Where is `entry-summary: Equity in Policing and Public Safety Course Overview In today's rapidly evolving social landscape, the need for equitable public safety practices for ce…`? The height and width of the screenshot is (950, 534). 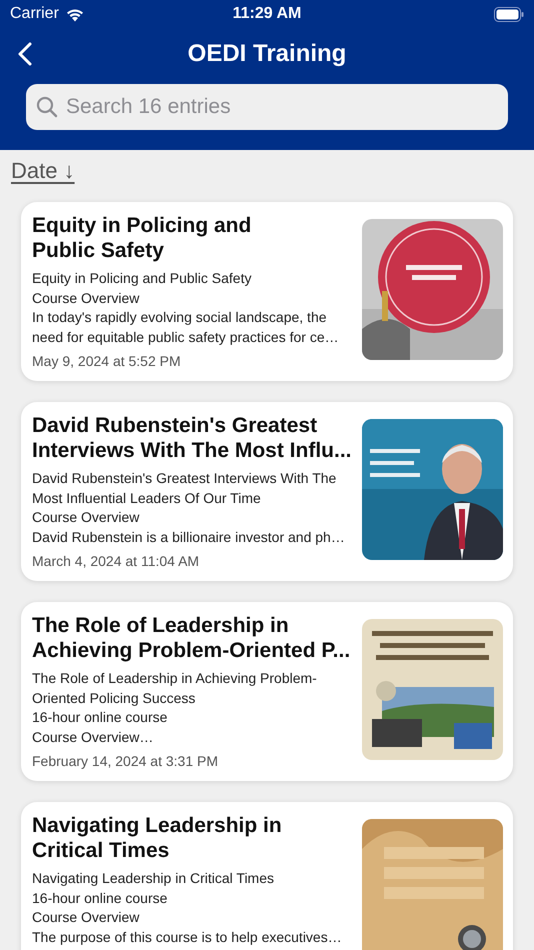 entry-summary: Equity in Policing and Public Safety Course Overview In today's rapidly evolving social landscape, the need for equitable public safety practices for ce… is located at coordinates (186, 308).